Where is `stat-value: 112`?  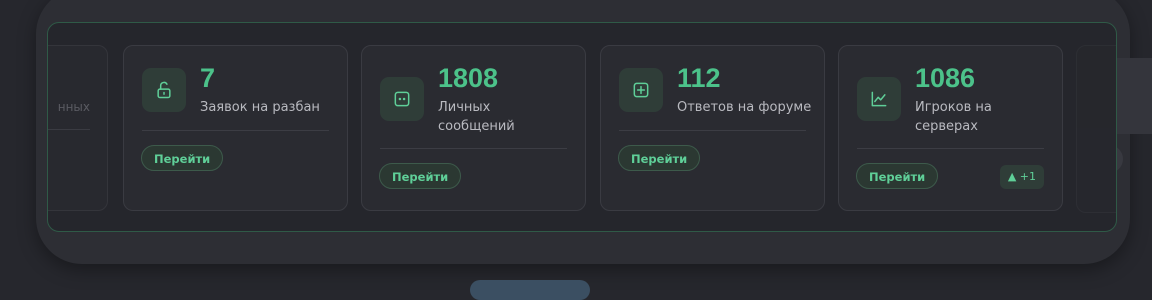
stat-value: 112 is located at coordinates (699, 78).